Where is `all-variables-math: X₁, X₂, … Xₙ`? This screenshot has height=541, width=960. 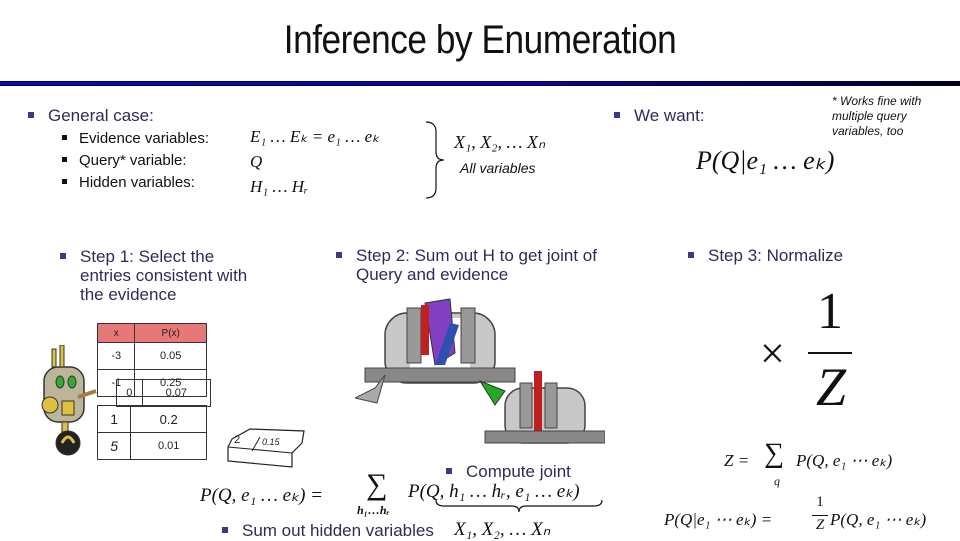 all-variables-math: X₁, X₂, … Xₙ is located at coordinates (500, 142).